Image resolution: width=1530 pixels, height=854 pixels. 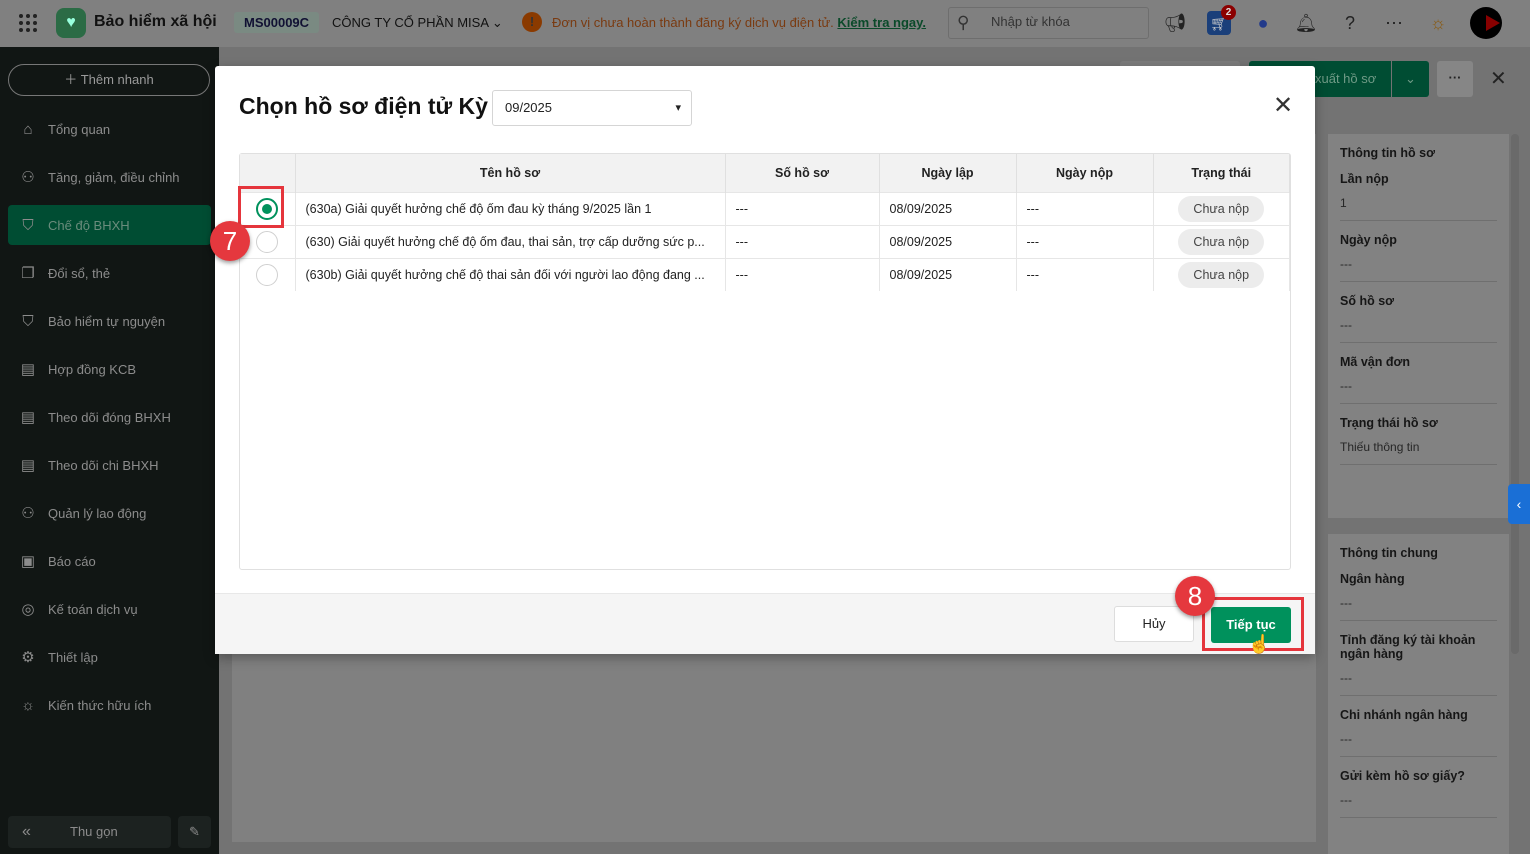 What do you see at coordinates (109, 369) in the screenshot?
I see `sidebar-item: ▤ Hợp đồng KCB` at bounding box center [109, 369].